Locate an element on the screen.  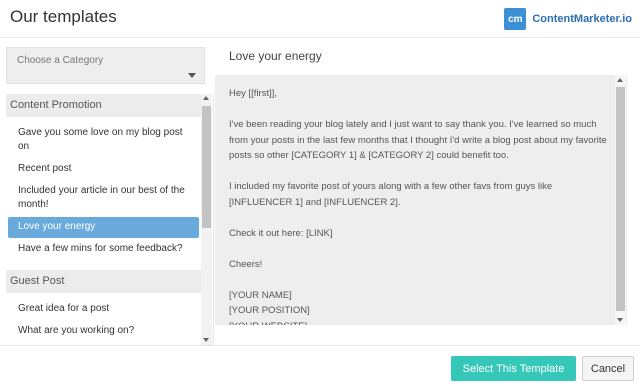
category-select-placeholder: Choose a Category is located at coordinates (60, 60).